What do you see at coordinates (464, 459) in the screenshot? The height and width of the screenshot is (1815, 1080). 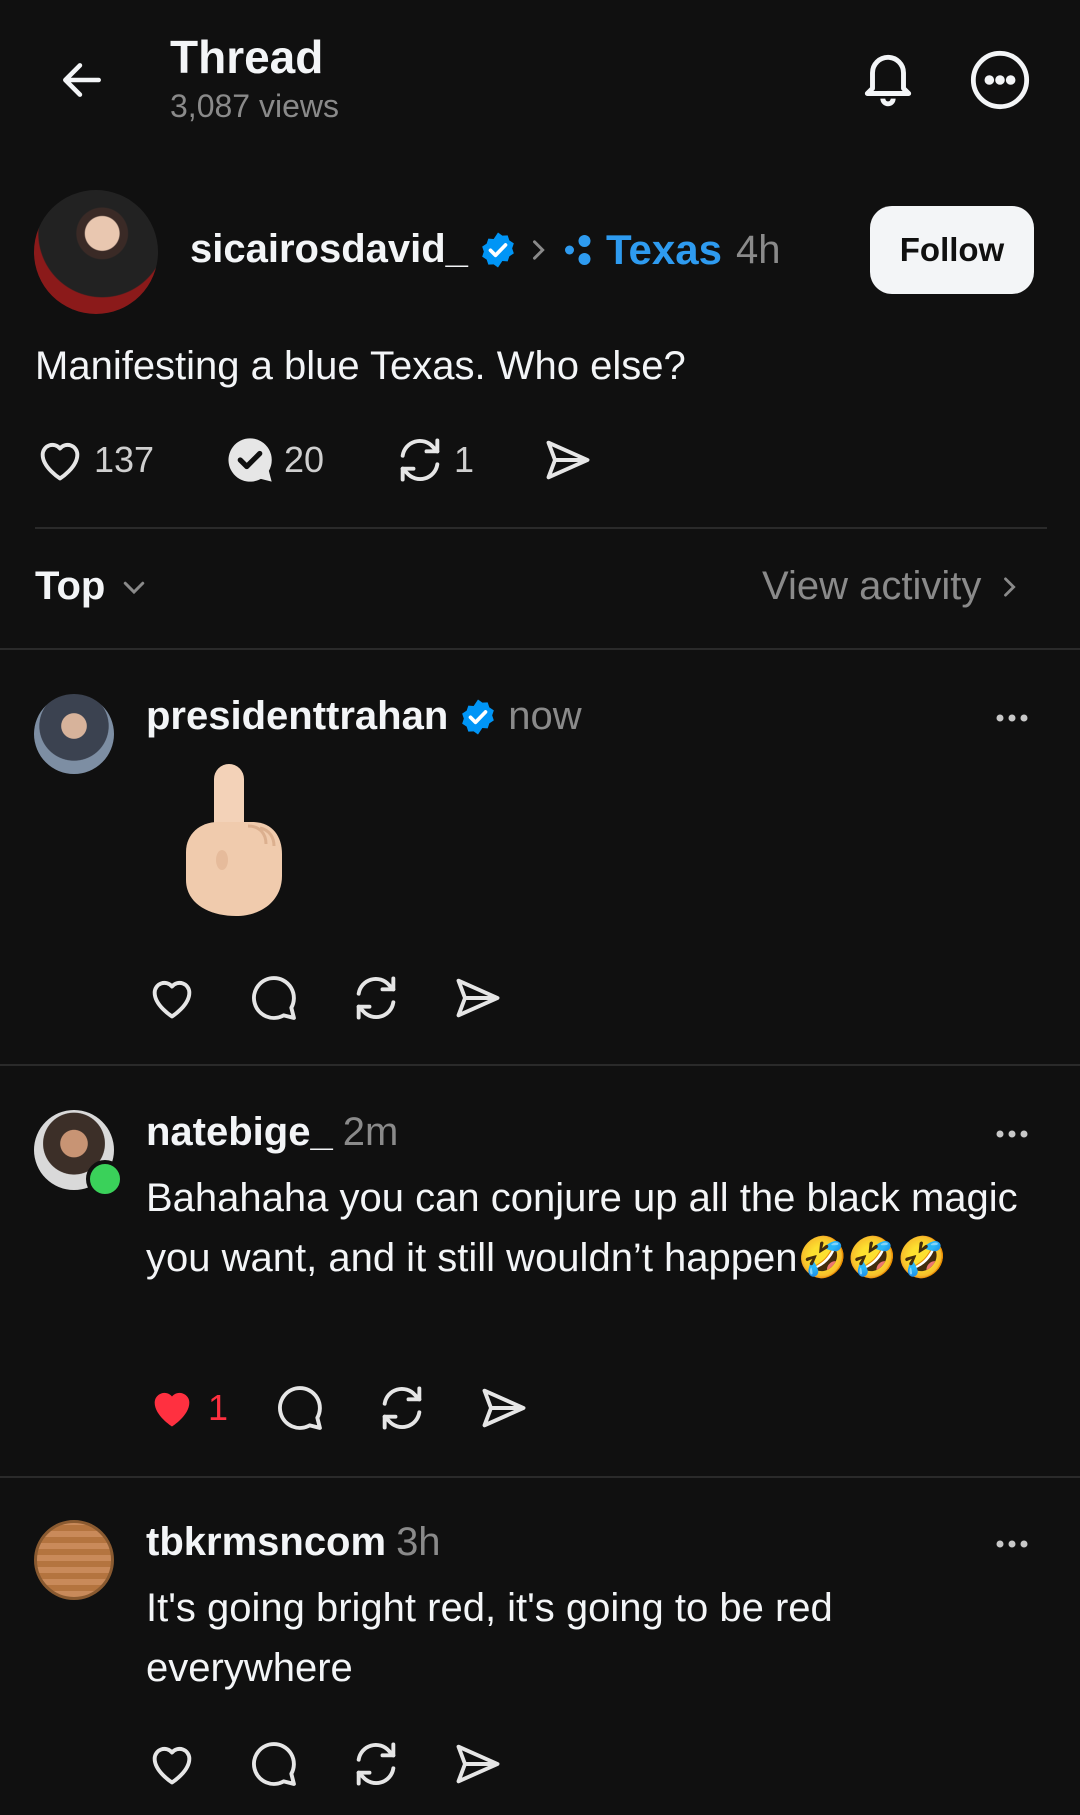 I see `op-repost-count: 1` at bounding box center [464, 459].